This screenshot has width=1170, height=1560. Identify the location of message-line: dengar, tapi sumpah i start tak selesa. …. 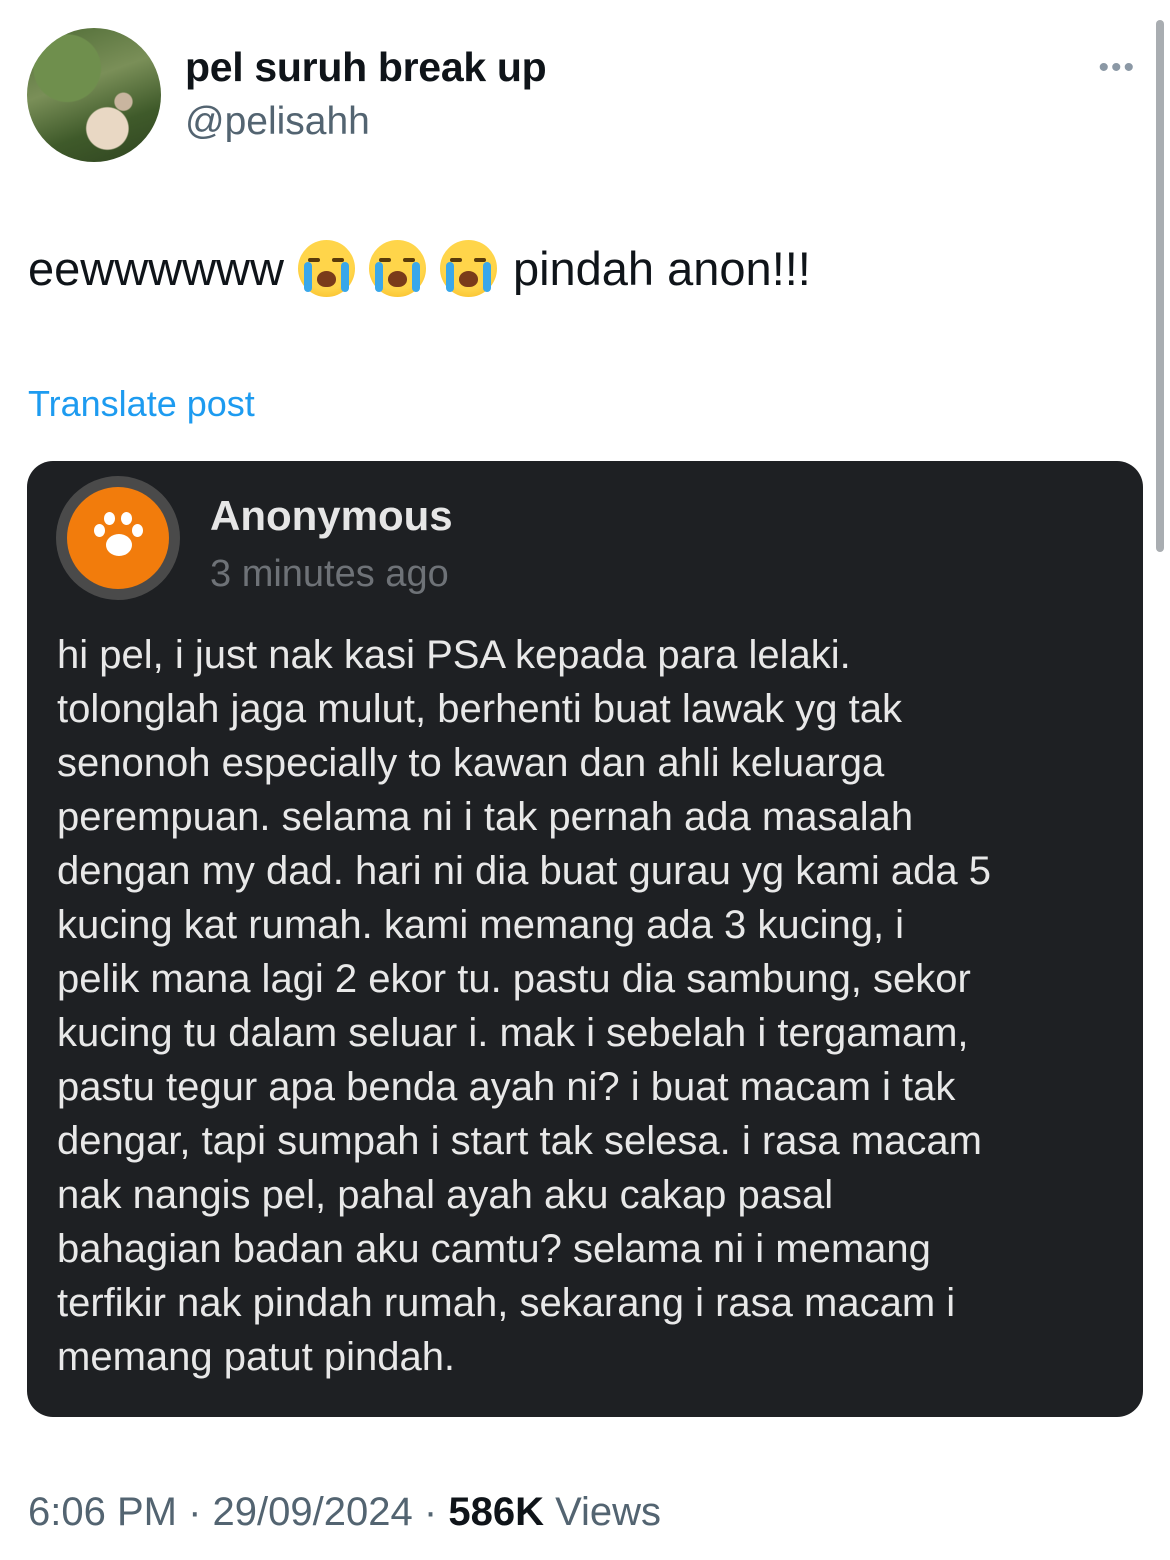
(519, 1141).